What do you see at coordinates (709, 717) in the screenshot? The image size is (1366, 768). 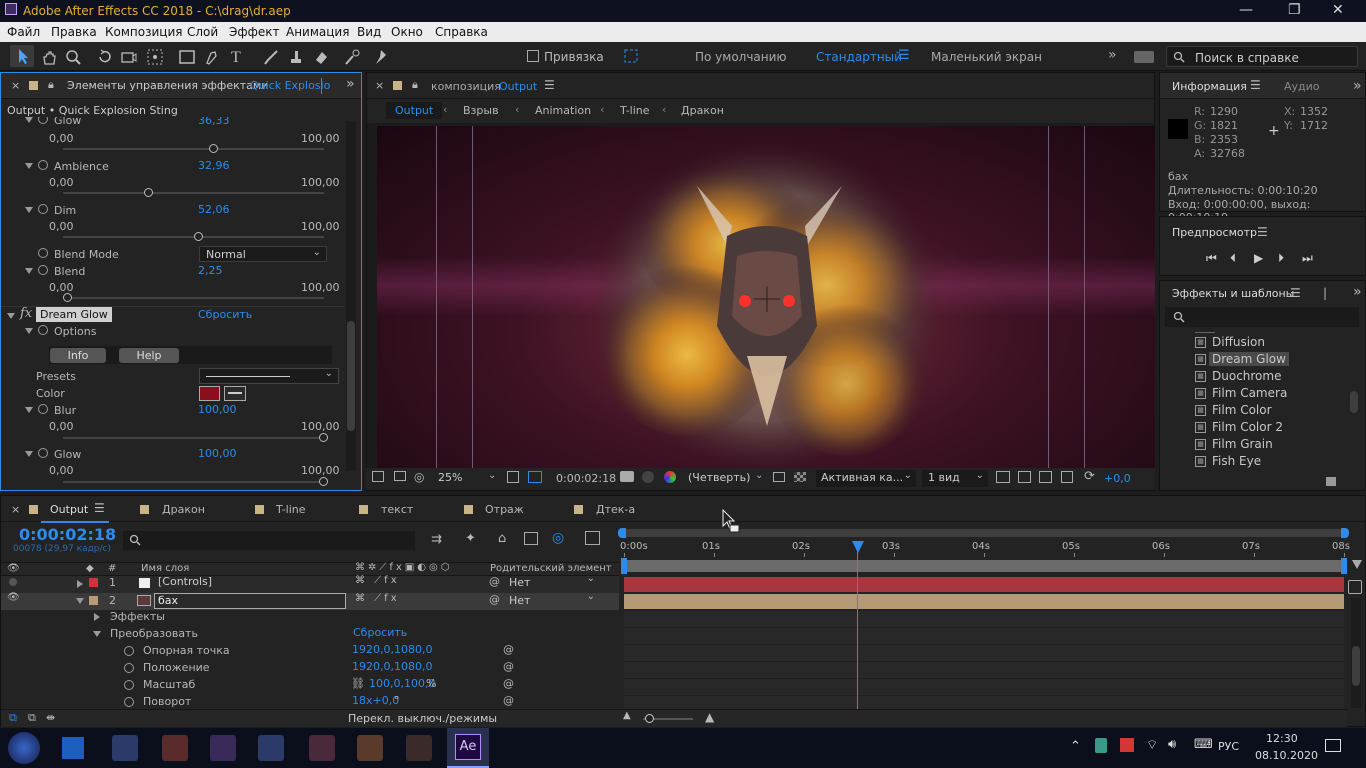 I see `zoom-in-icon: ▲` at bounding box center [709, 717].